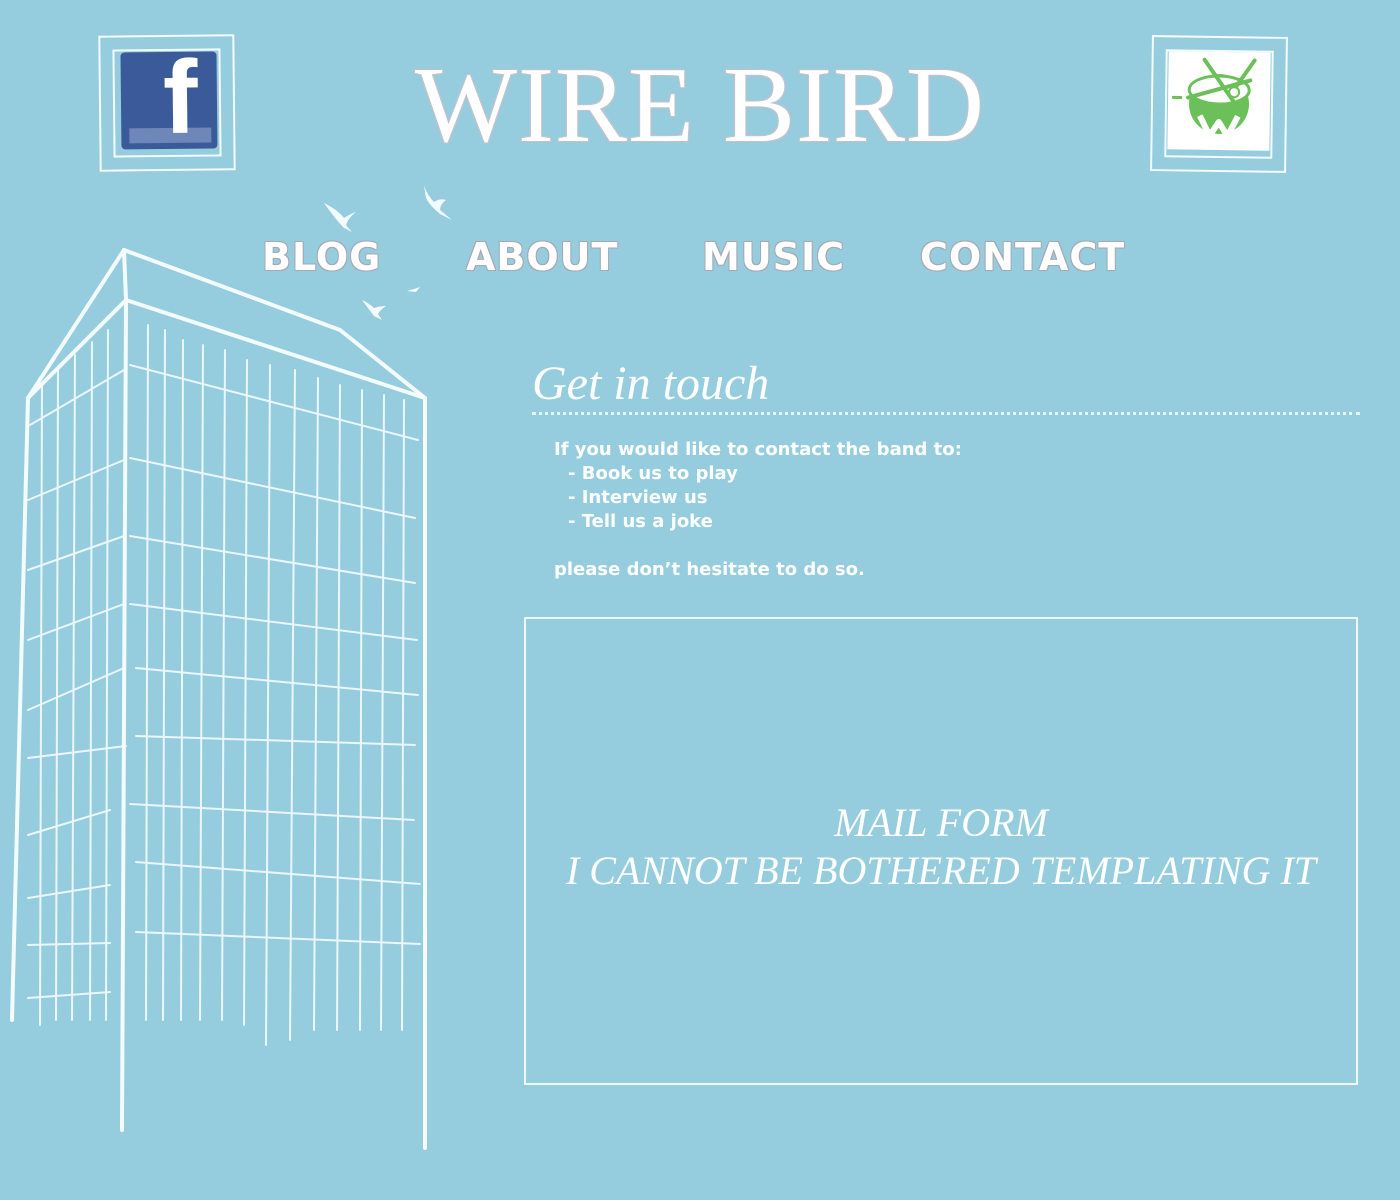 Image resolution: width=1400 pixels, height=1200 pixels. What do you see at coordinates (388, 253) in the screenshot?
I see `birds-illustration` at bounding box center [388, 253].